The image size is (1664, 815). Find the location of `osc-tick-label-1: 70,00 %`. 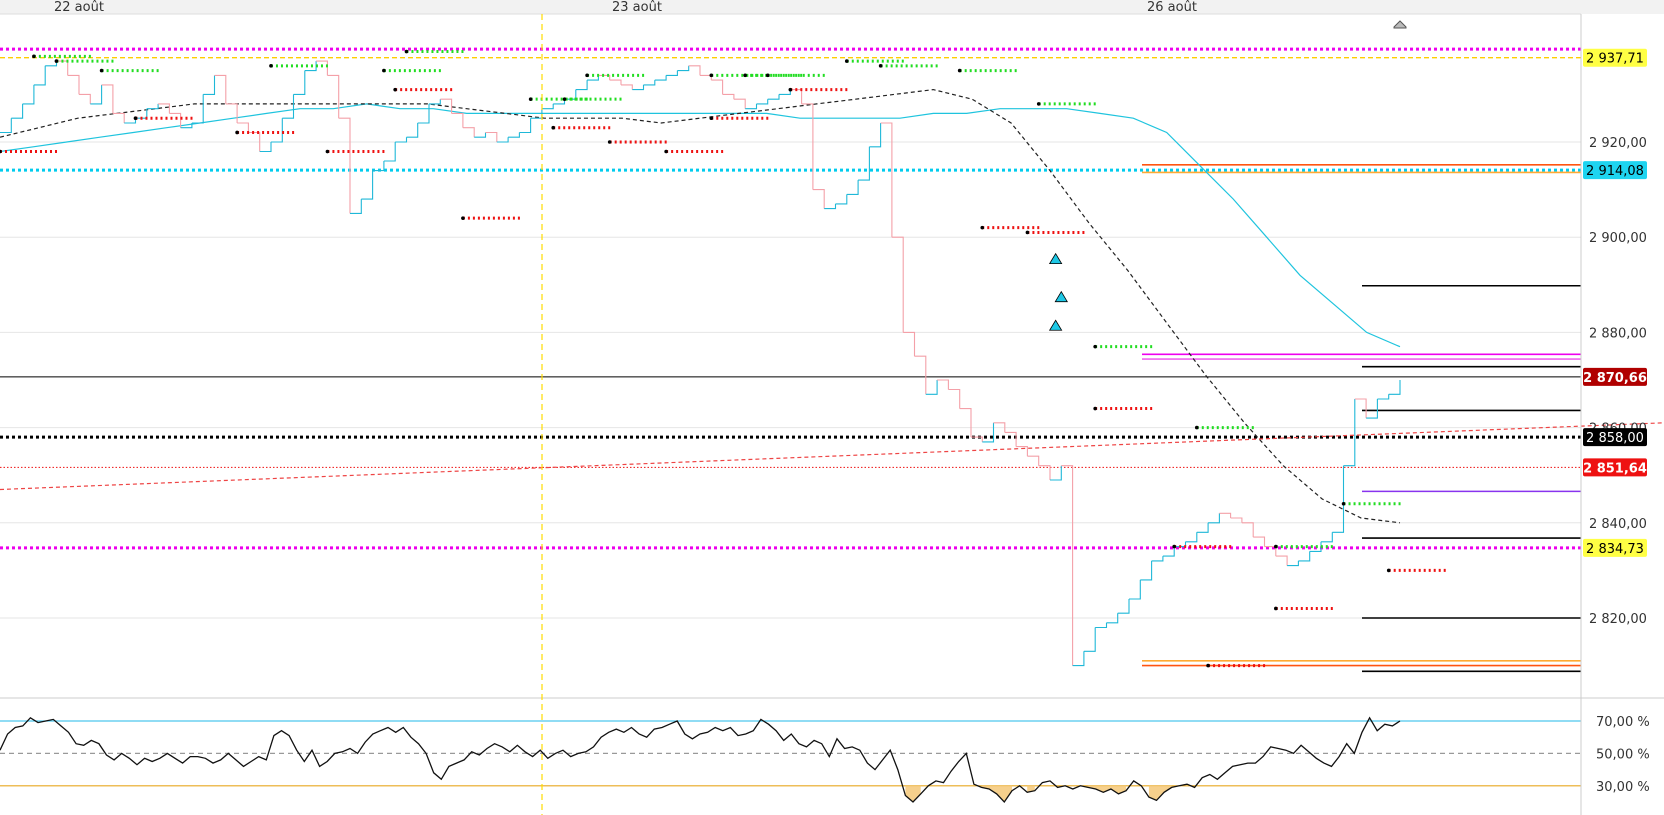

osc-tick-label-1: 70,00 % is located at coordinates (1623, 722).